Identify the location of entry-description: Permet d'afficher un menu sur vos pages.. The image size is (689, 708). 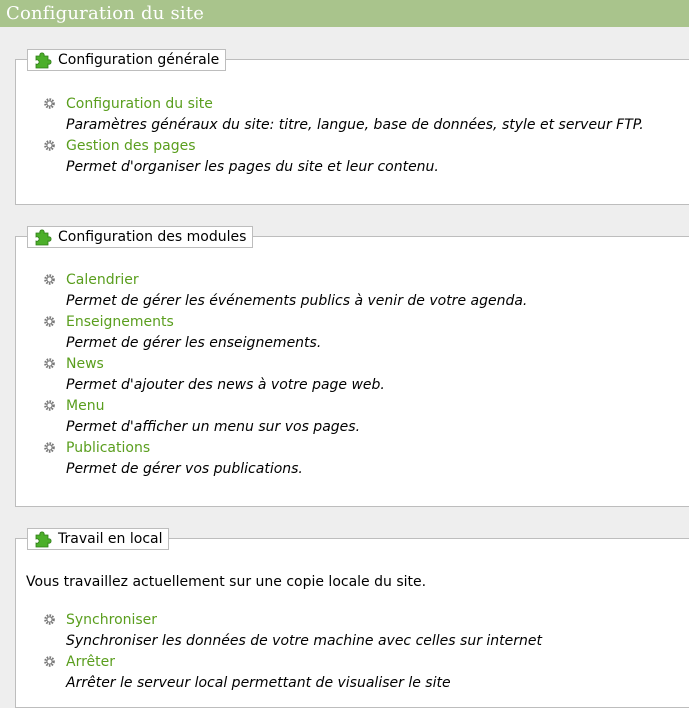
(213, 427).